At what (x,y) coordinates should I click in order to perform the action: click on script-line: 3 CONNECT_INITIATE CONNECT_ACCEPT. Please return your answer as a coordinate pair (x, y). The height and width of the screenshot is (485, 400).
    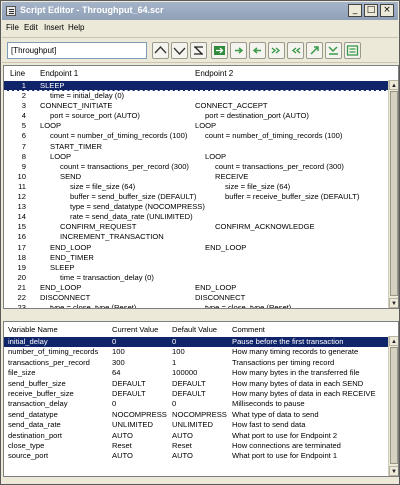
    Looking at the image, I should click on (196, 106).